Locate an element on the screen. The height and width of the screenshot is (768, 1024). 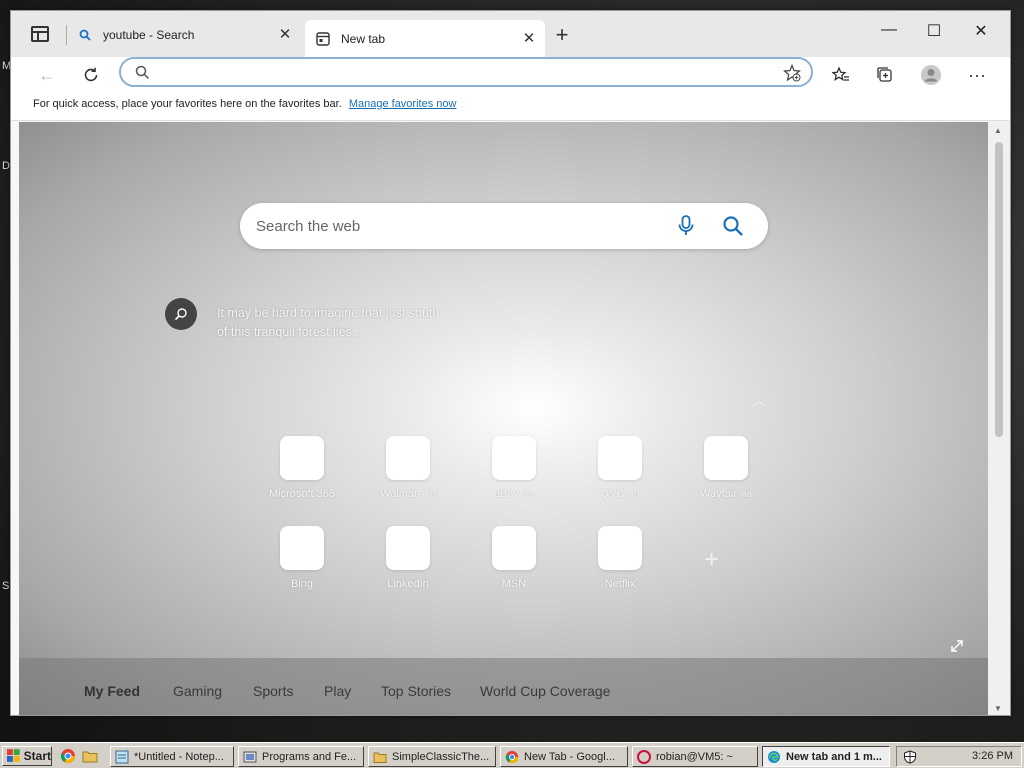
tab-title: New tab is located at coordinates (363, 38).